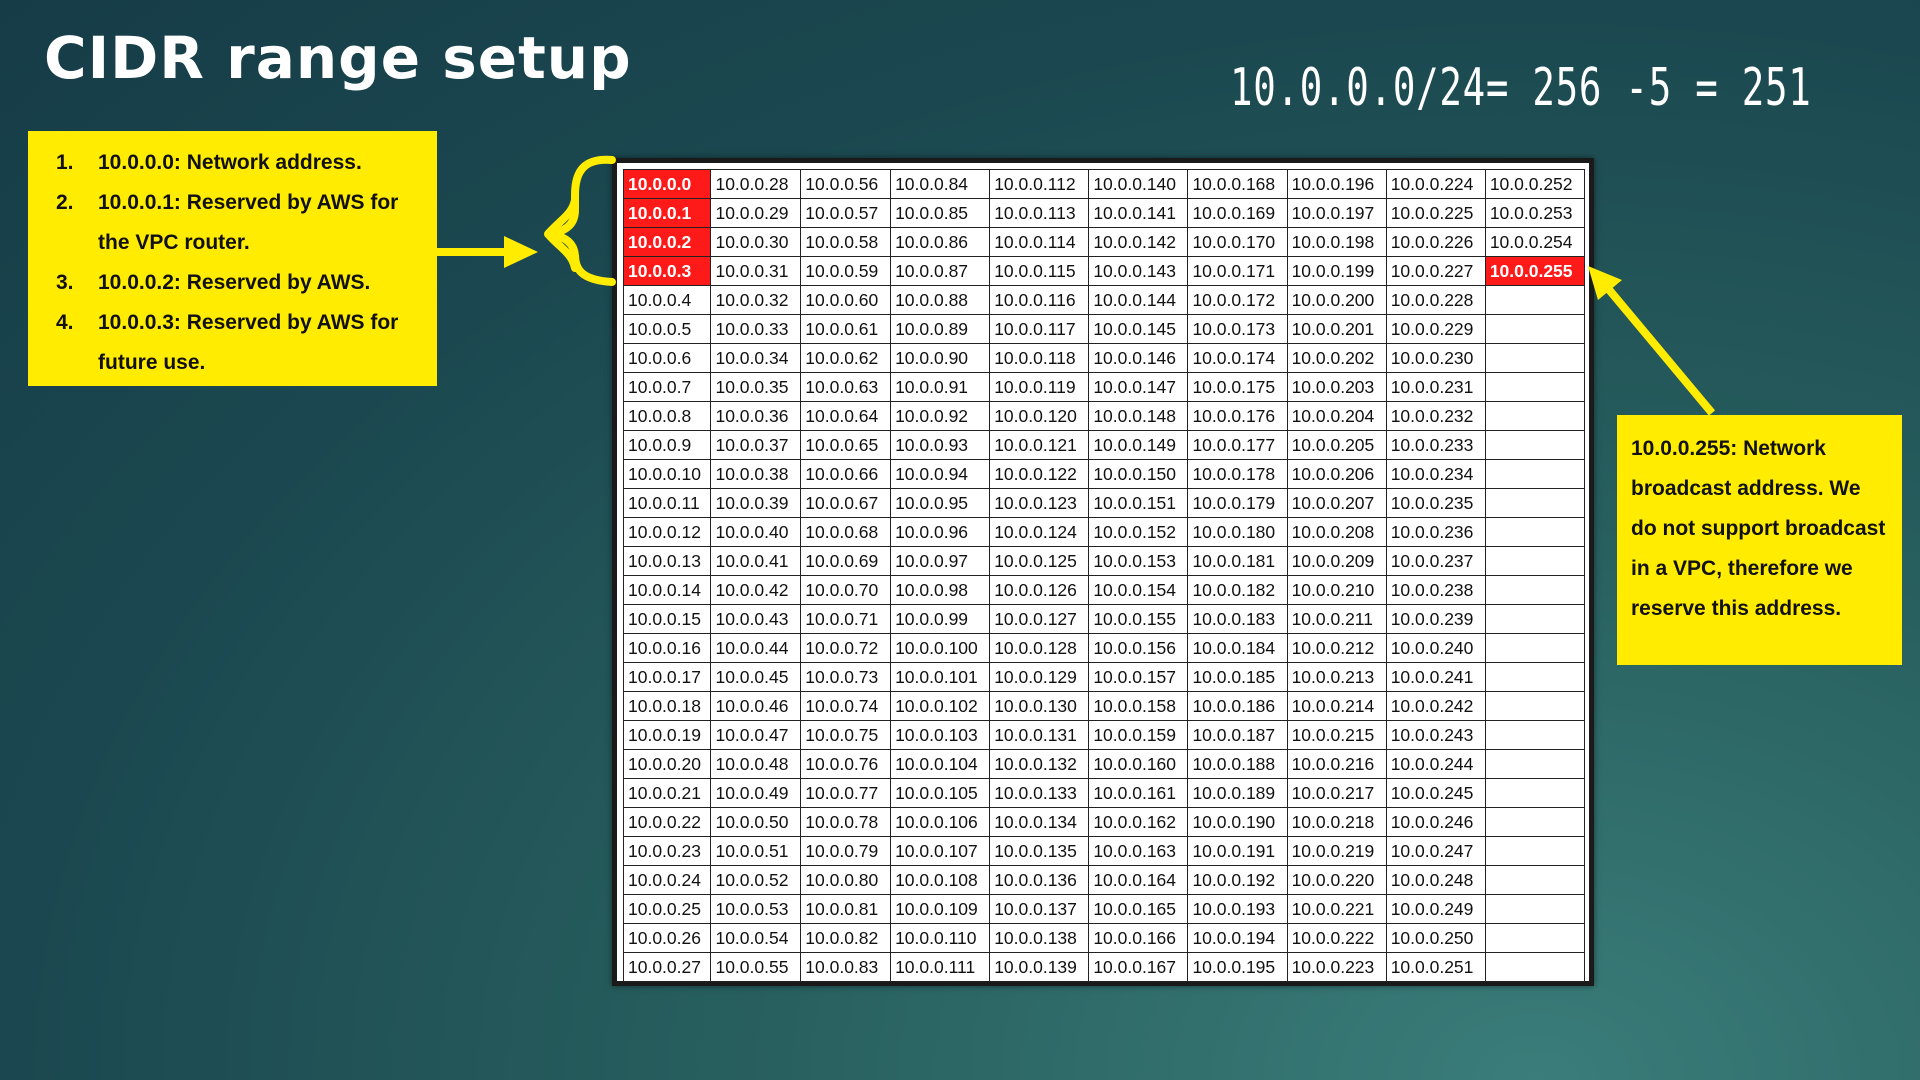 This screenshot has width=1920, height=1080. I want to click on left-arrow-head-icon, so click(521, 252).